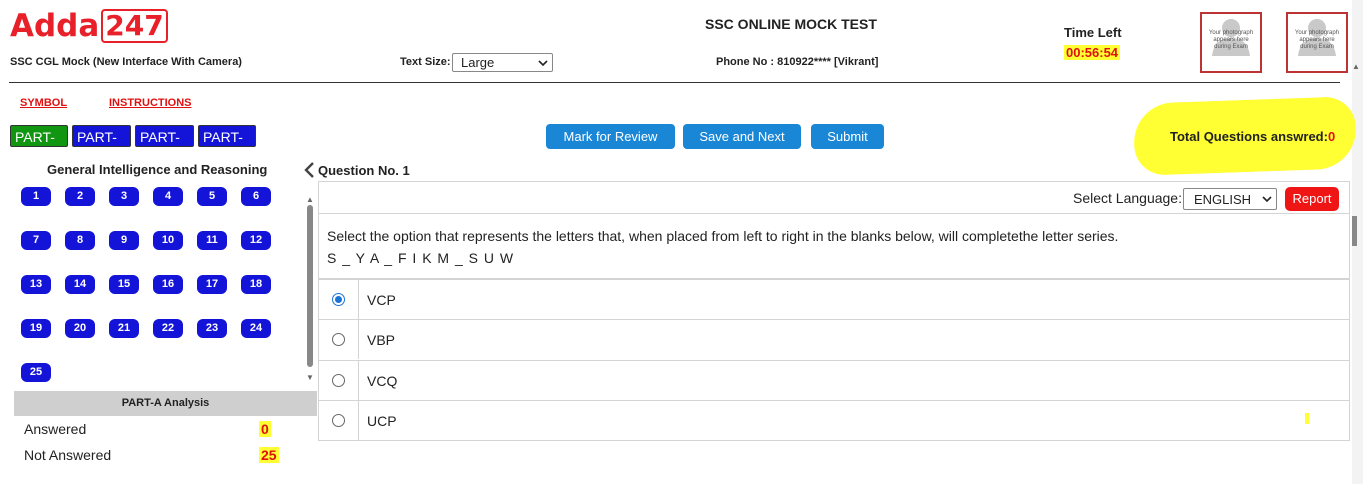 The width and height of the screenshot is (1363, 484). What do you see at coordinates (269, 455) in the screenshot?
I see `not-answered-count: 25` at bounding box center [269, 455].